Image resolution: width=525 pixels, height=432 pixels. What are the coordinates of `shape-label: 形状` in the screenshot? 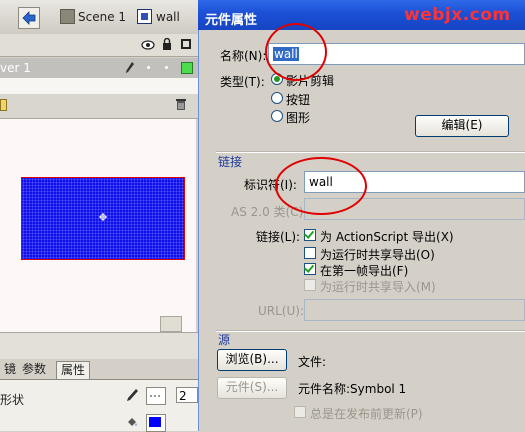 It's located at (12, 400).